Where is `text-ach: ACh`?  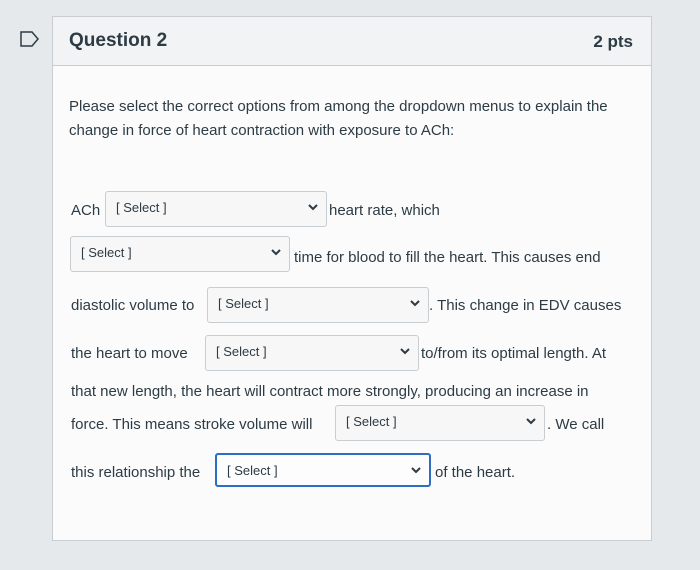 text-ach: ACh is located at coordinates (86, 210).